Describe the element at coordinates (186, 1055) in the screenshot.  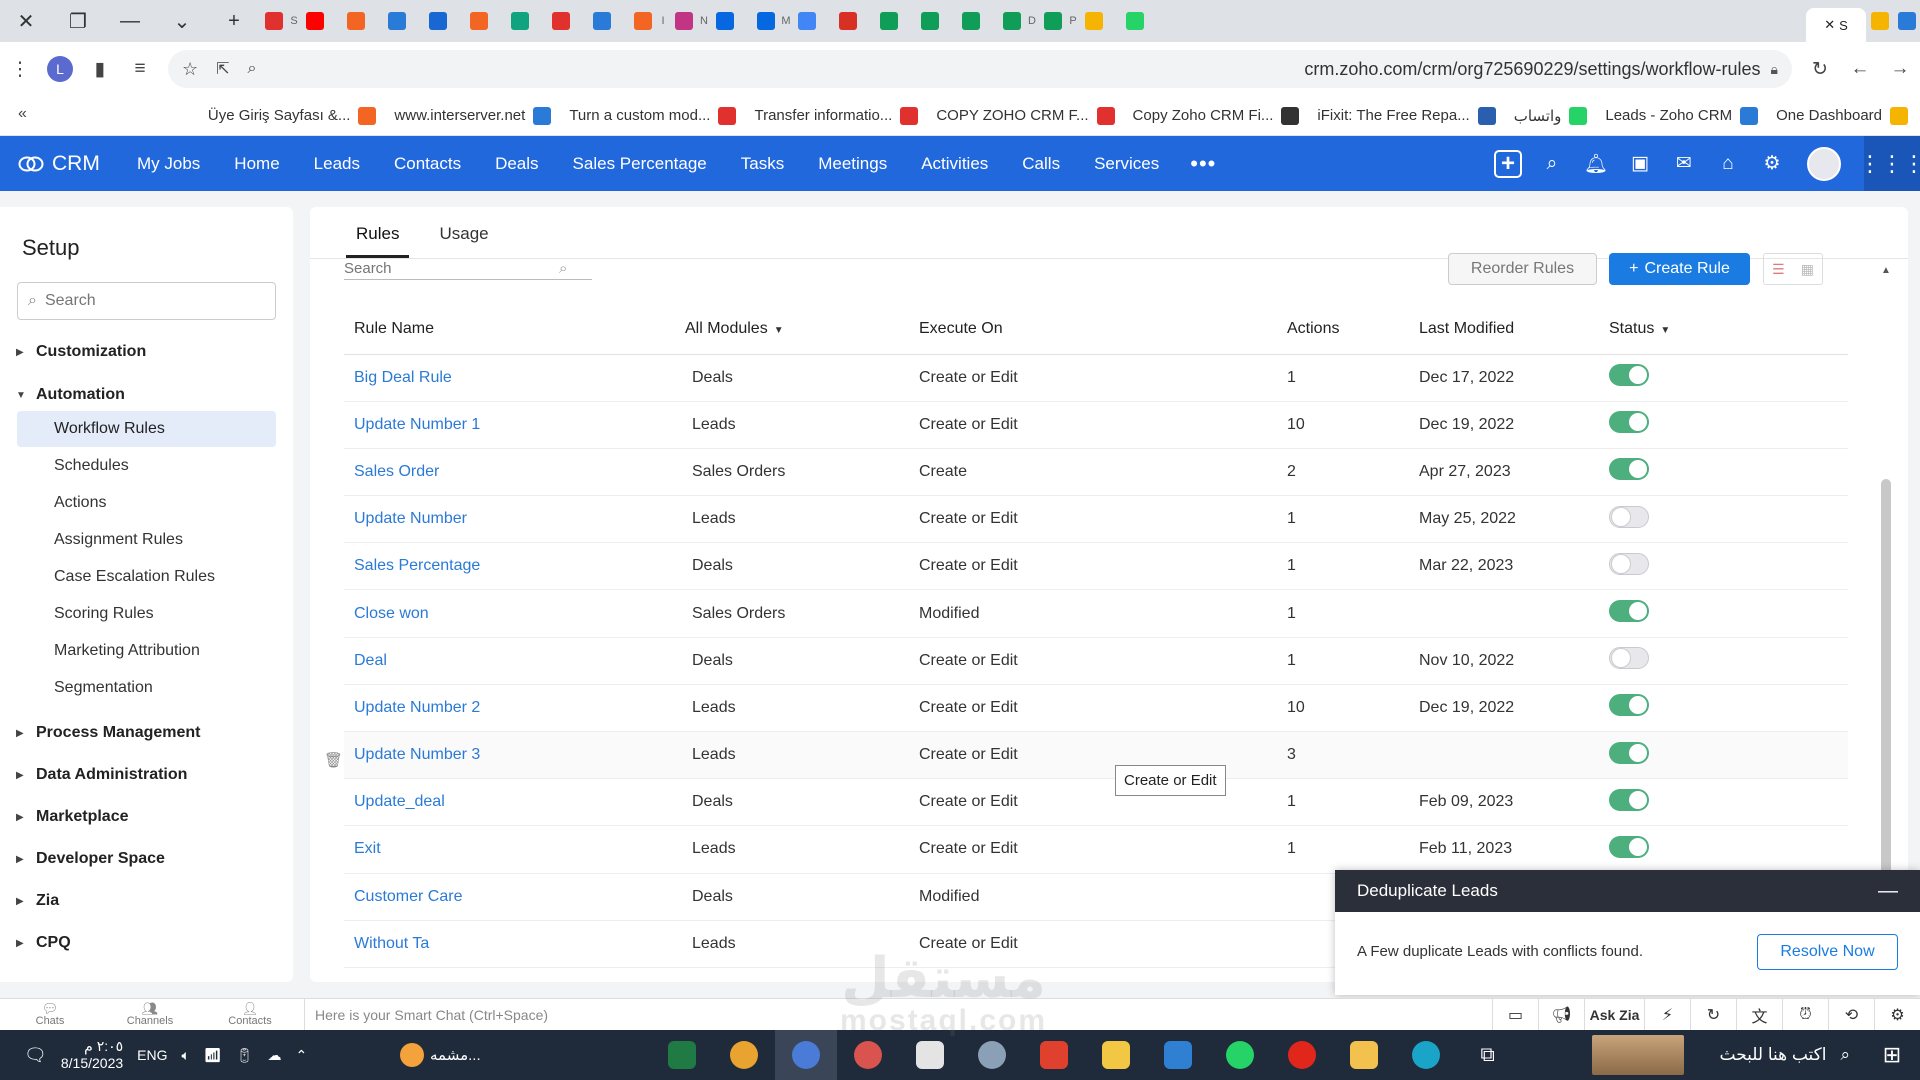
I see `volume-icon: 🔈︎` at that location.